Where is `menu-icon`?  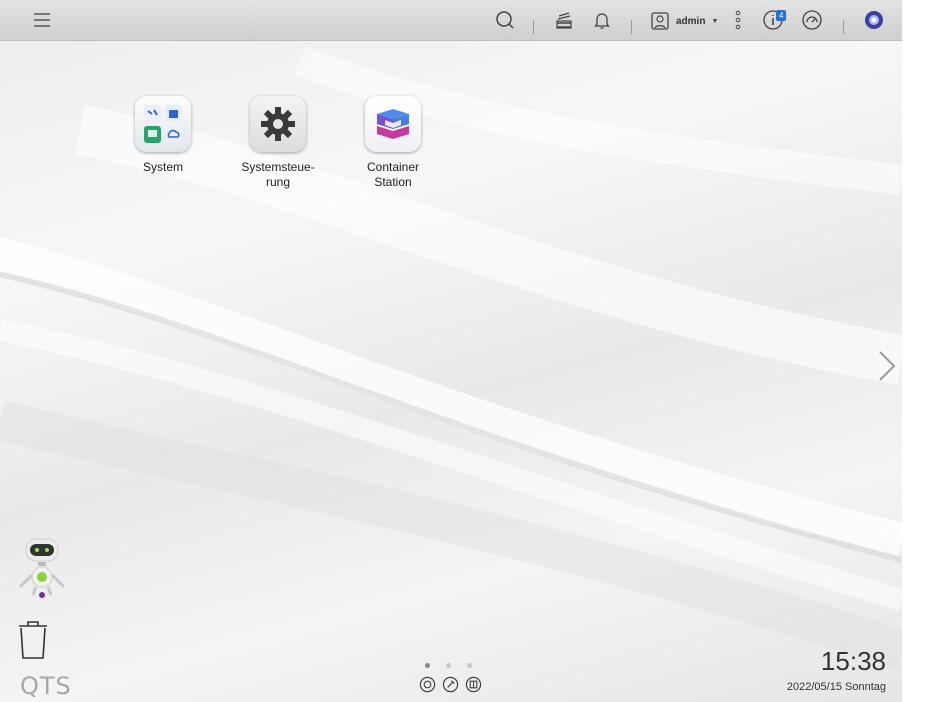 menu-icon is located at coordinates (42, 20).